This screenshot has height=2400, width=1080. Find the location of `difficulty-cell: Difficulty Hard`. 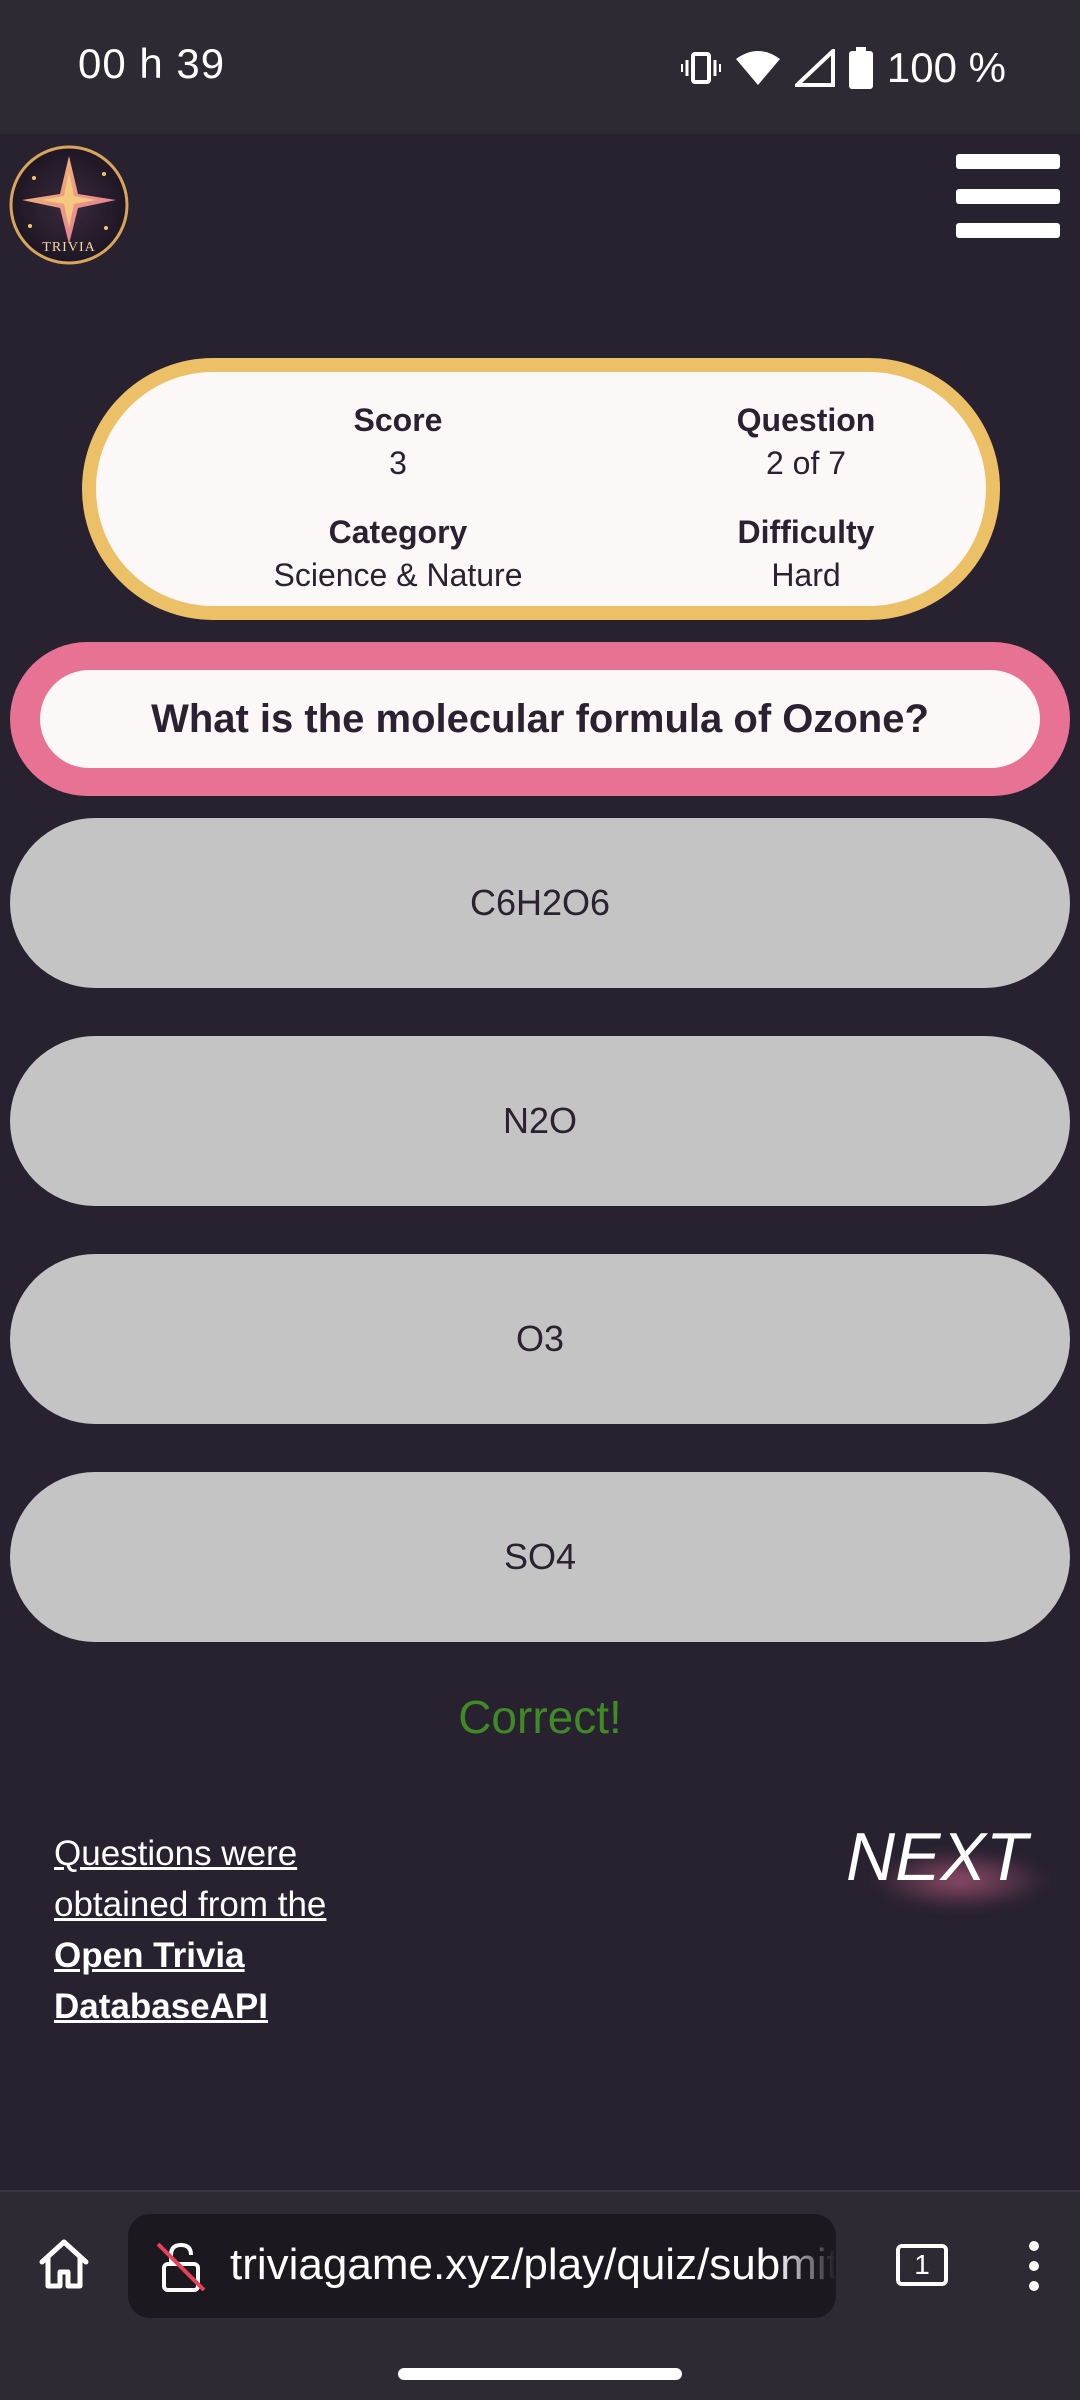

difficulty-cell: Difficulty Hard is located at coordinates (806, 554).